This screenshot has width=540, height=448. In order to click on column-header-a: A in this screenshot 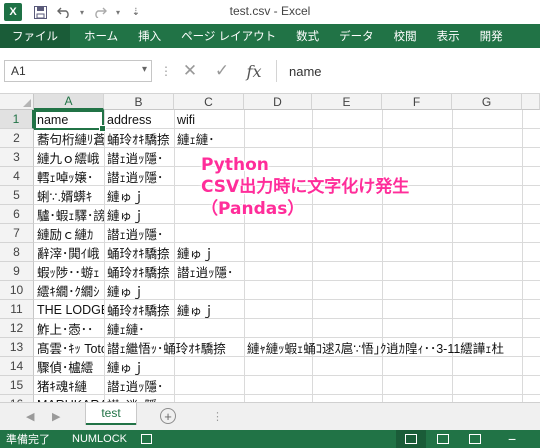, I will do `click(69, 102)`.